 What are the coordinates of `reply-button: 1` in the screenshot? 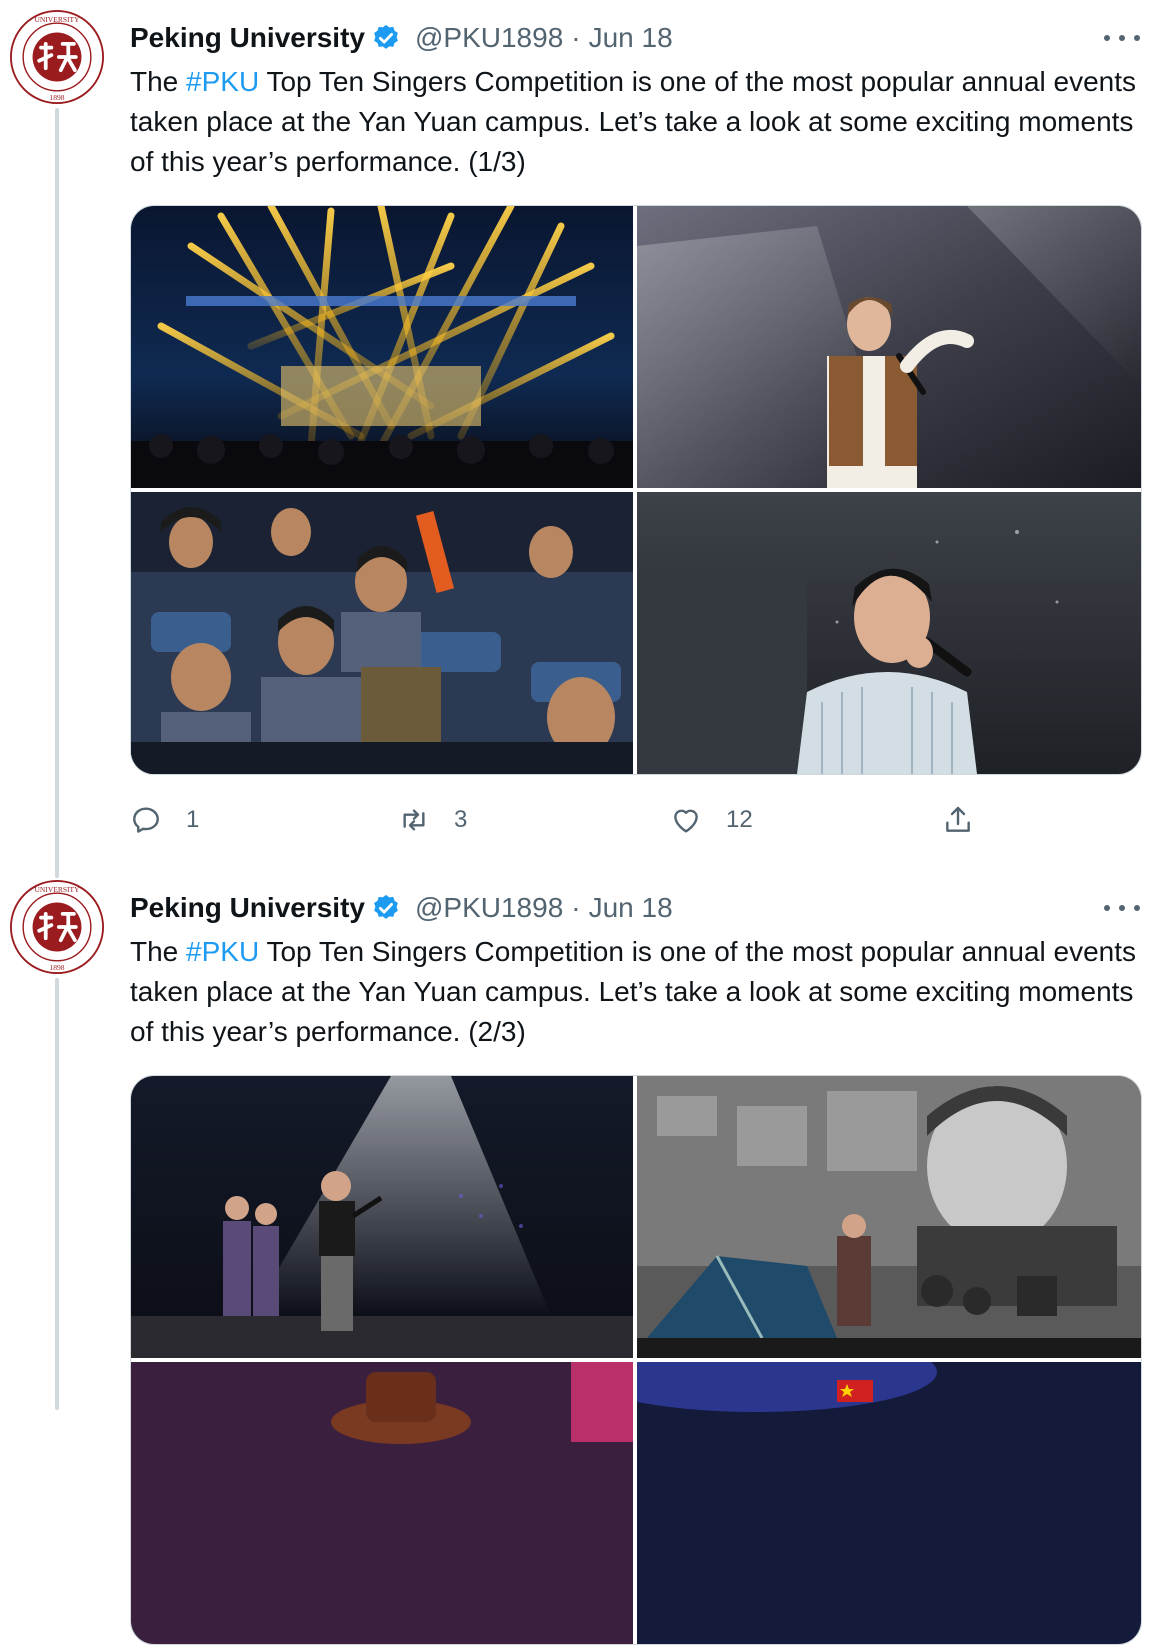 It's located at (164, 820).